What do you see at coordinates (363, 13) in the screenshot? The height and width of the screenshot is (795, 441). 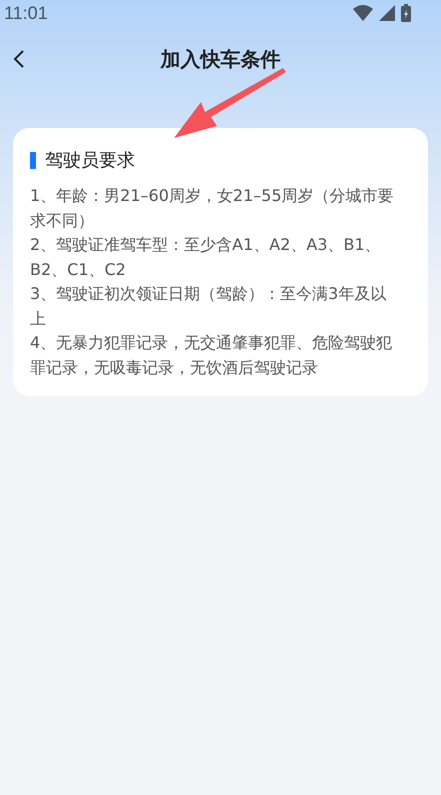 I see `wifi-icon` at bounding box center [363, 13].